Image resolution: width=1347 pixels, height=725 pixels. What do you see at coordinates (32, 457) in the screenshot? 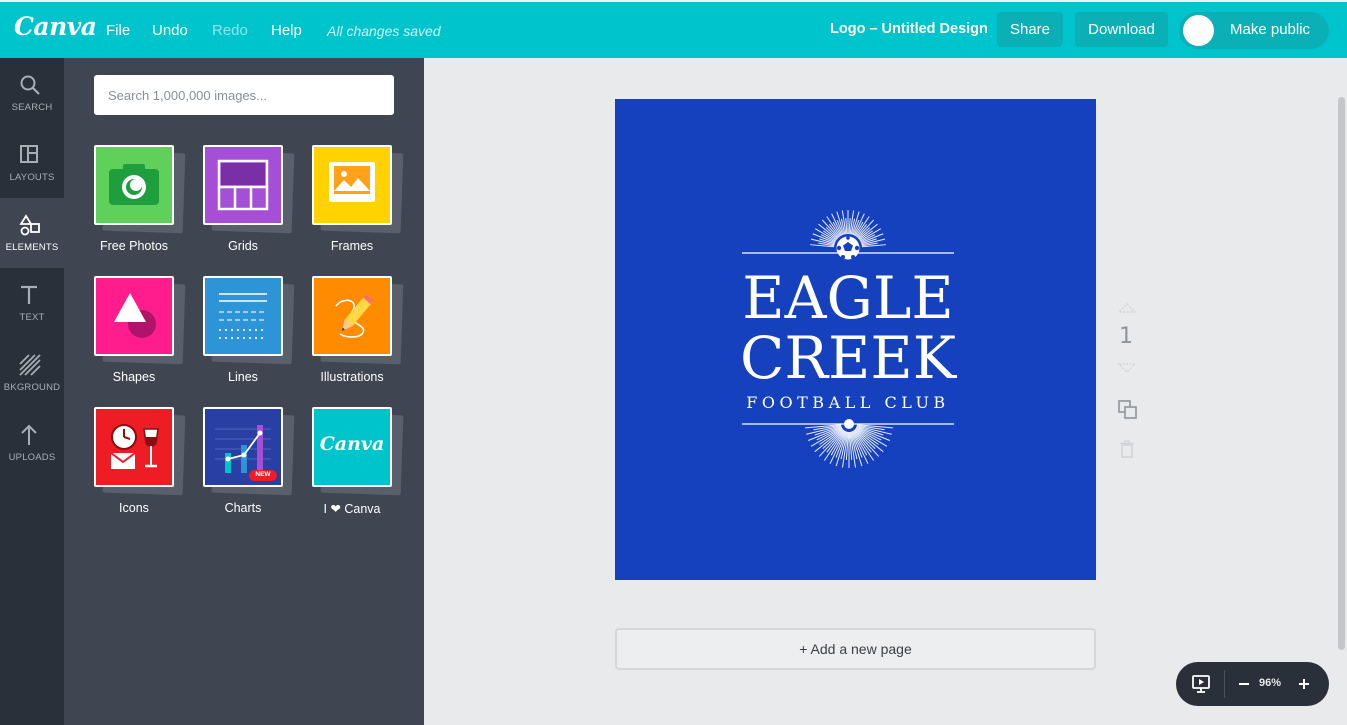
I see `rail-label-uploads: UPLOADS` at bounding box center [32, 457].